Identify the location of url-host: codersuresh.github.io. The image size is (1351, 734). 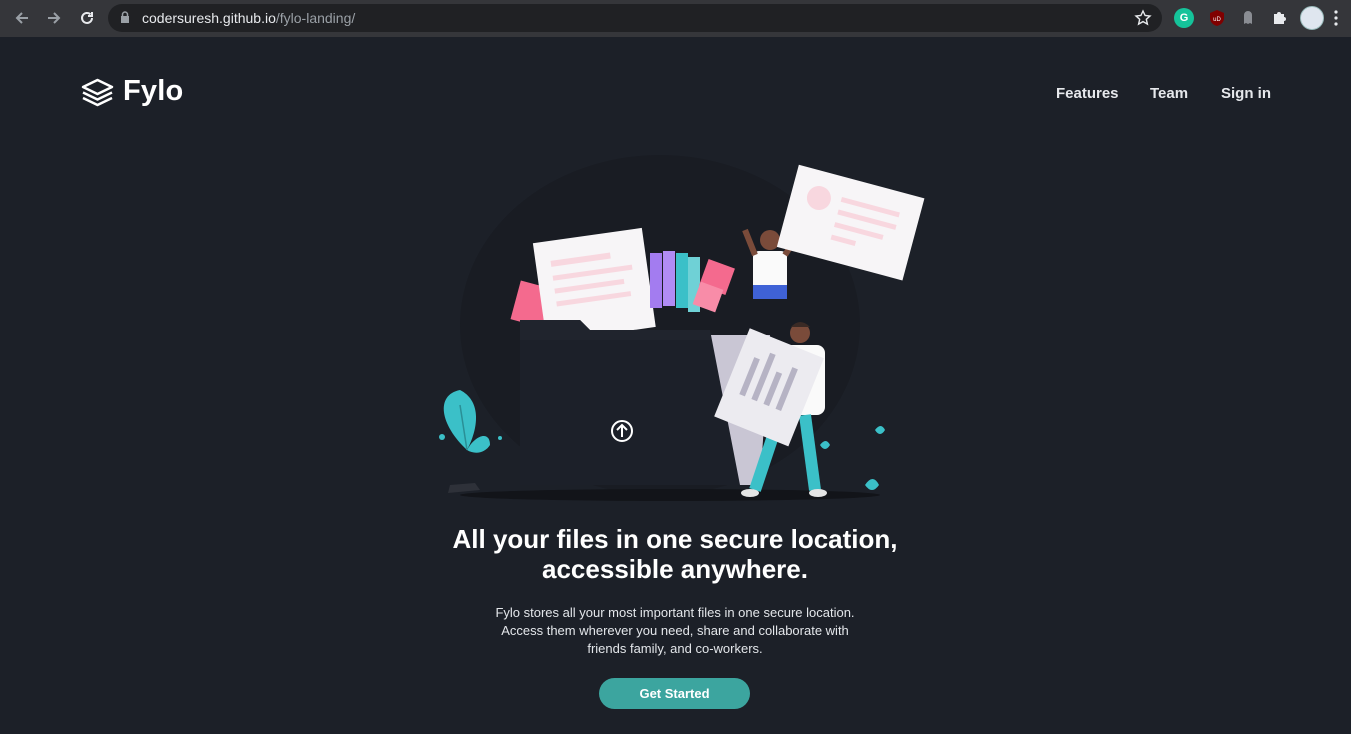
(209, 18).